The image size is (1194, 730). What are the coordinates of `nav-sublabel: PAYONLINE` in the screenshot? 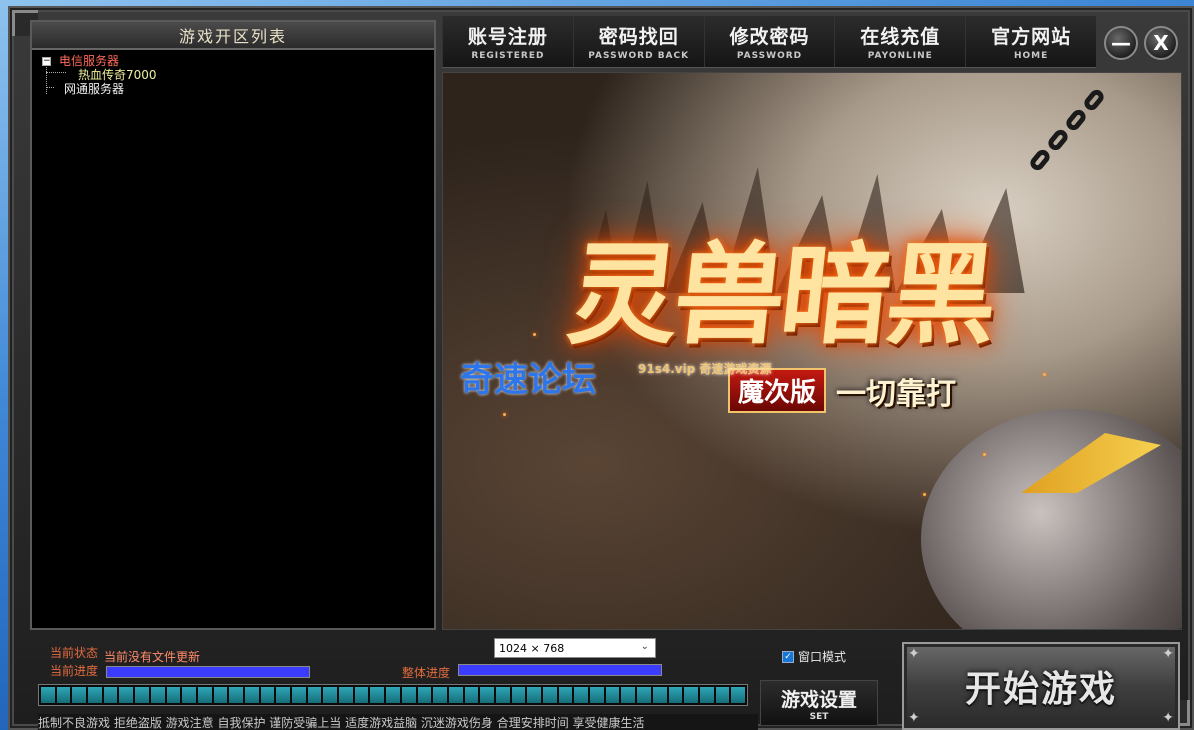 It's located at (900, 56).